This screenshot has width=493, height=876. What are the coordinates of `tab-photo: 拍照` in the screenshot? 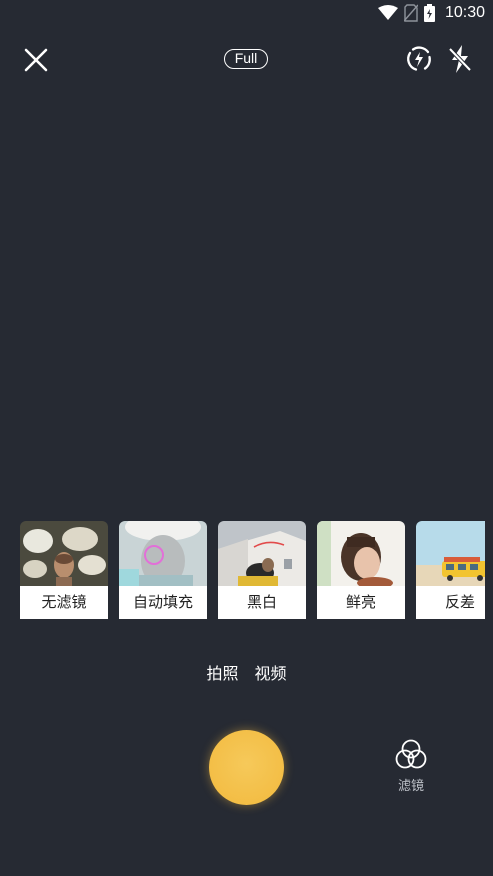 It's located at (222, 672).